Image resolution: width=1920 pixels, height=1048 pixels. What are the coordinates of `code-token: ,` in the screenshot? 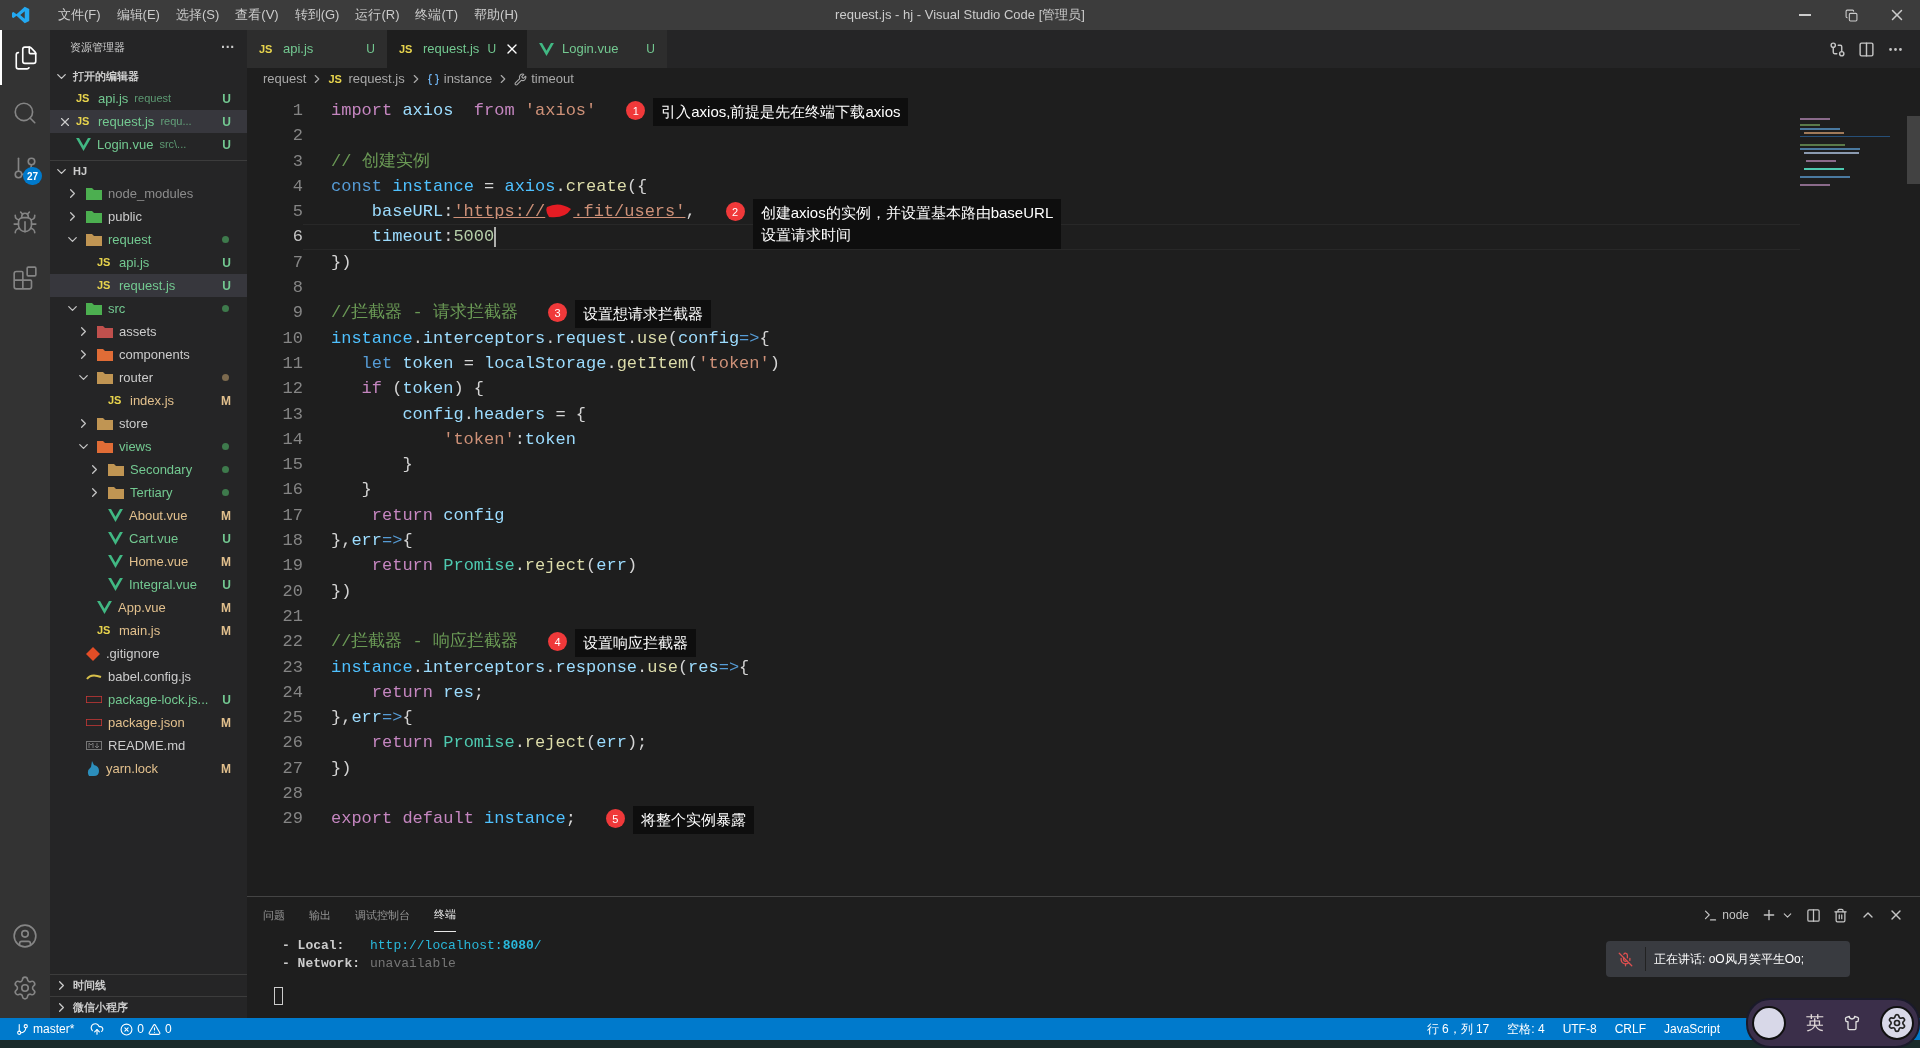 It's located at (690, 212).